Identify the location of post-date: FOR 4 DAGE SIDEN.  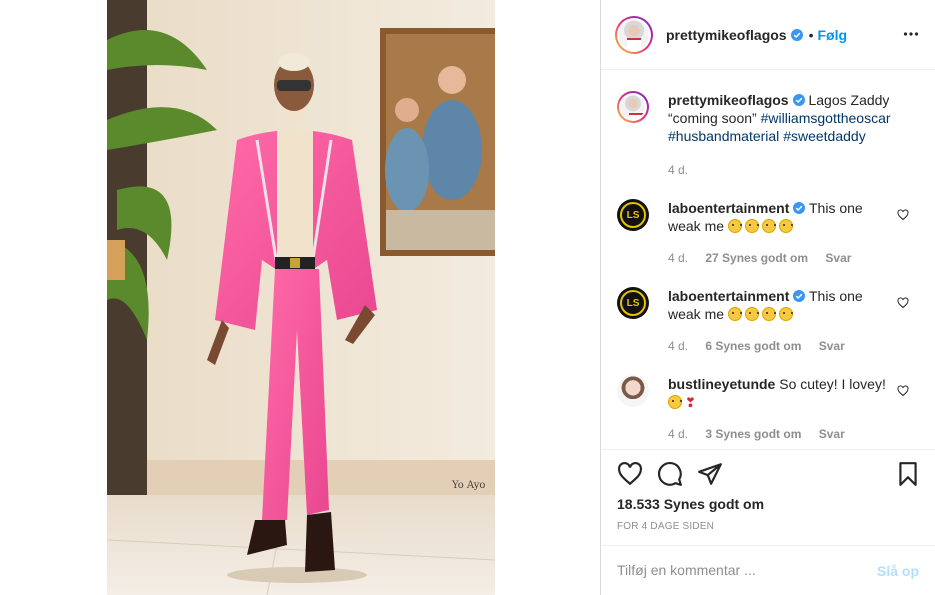
(666, 526).